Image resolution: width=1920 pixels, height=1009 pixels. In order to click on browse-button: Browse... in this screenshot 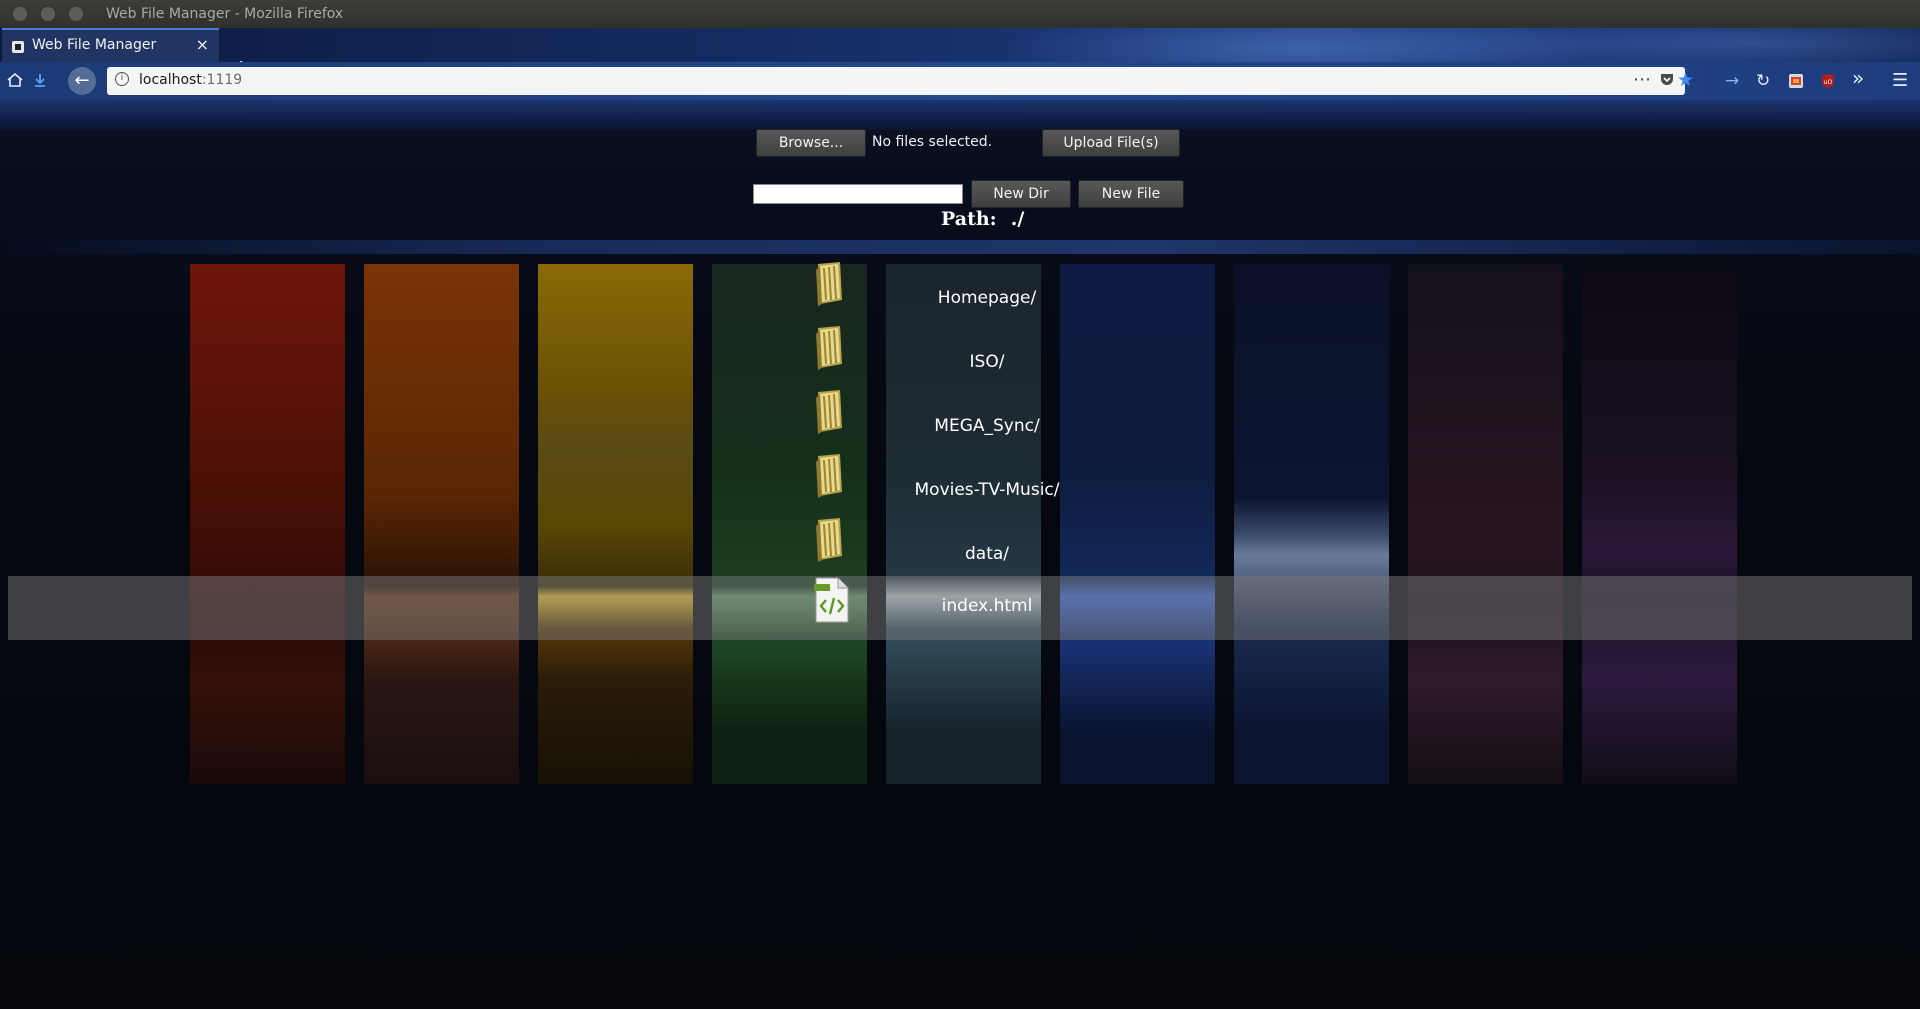, I will do `click(811, 143)`.